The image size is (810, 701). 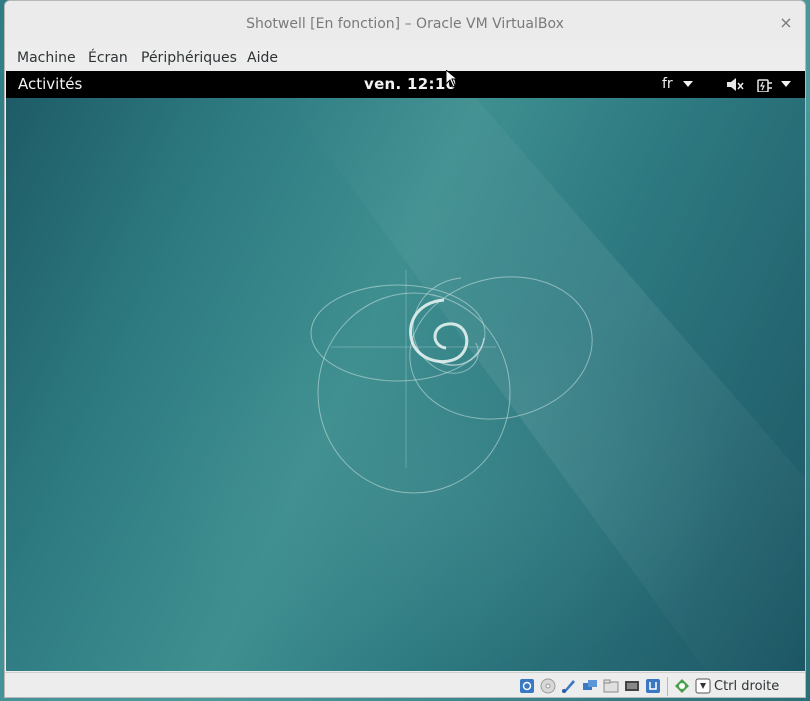 I want to click on menu-machine: Machine, so click(x=46, y=58).